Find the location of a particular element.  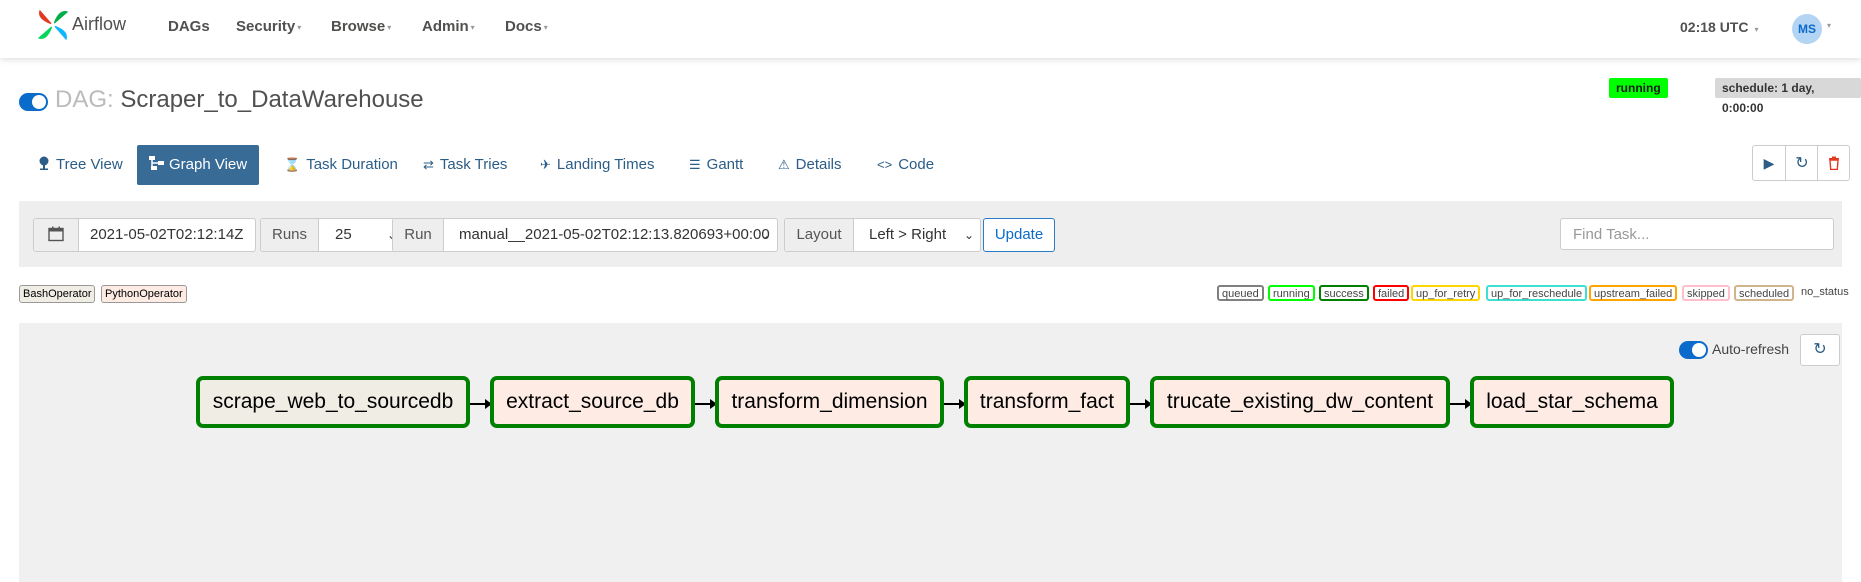

auto-refresh-label: Auto-refresh is located at coordinates (1751, 349).